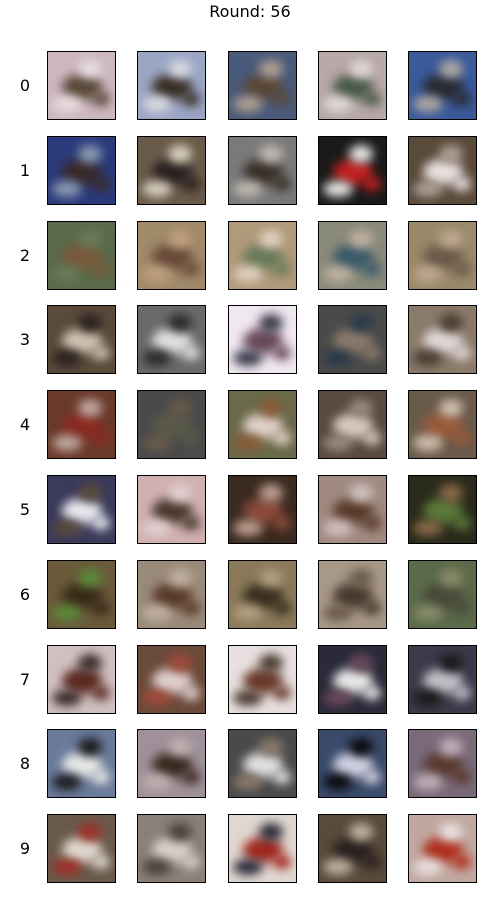 This screenshot has height=900, width=500. What do you see at coordinates (25, 424) in the screenshot?
I see `row-label: 4` at bounding box center [25, 424].